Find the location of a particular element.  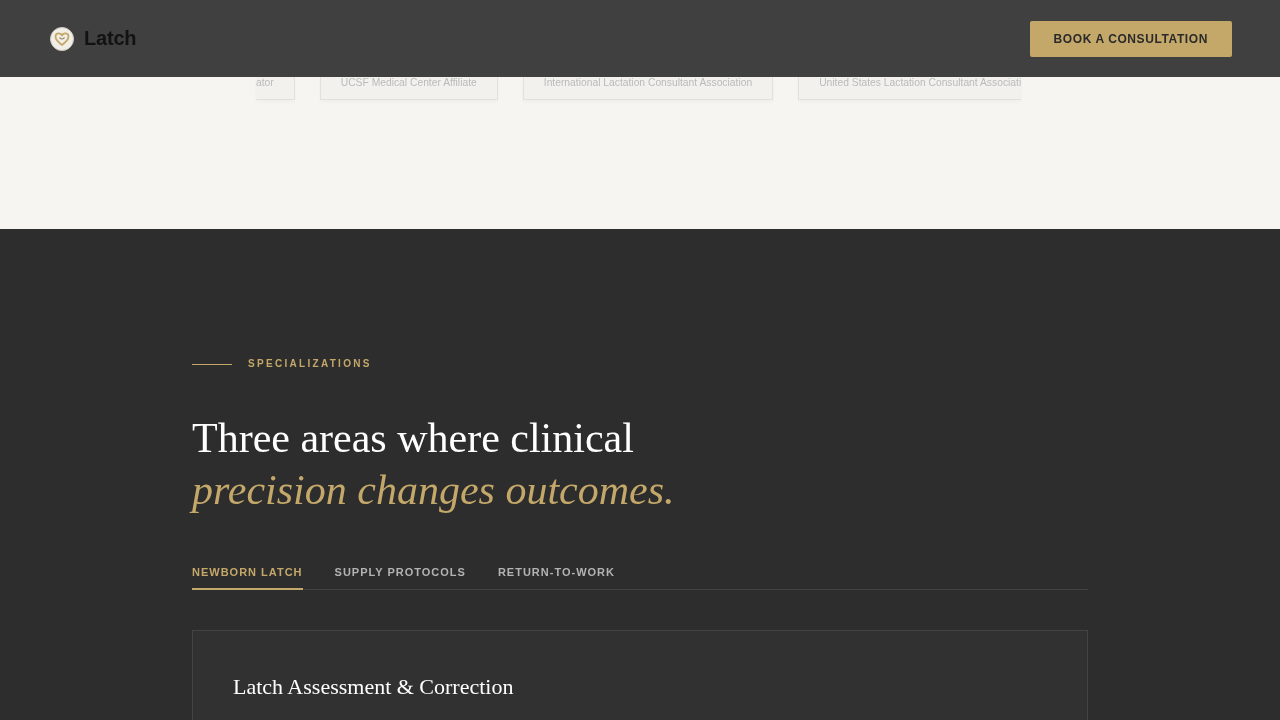

credential-label: UCSF Medical Center Affiliate is located at coordinates (408, 82).